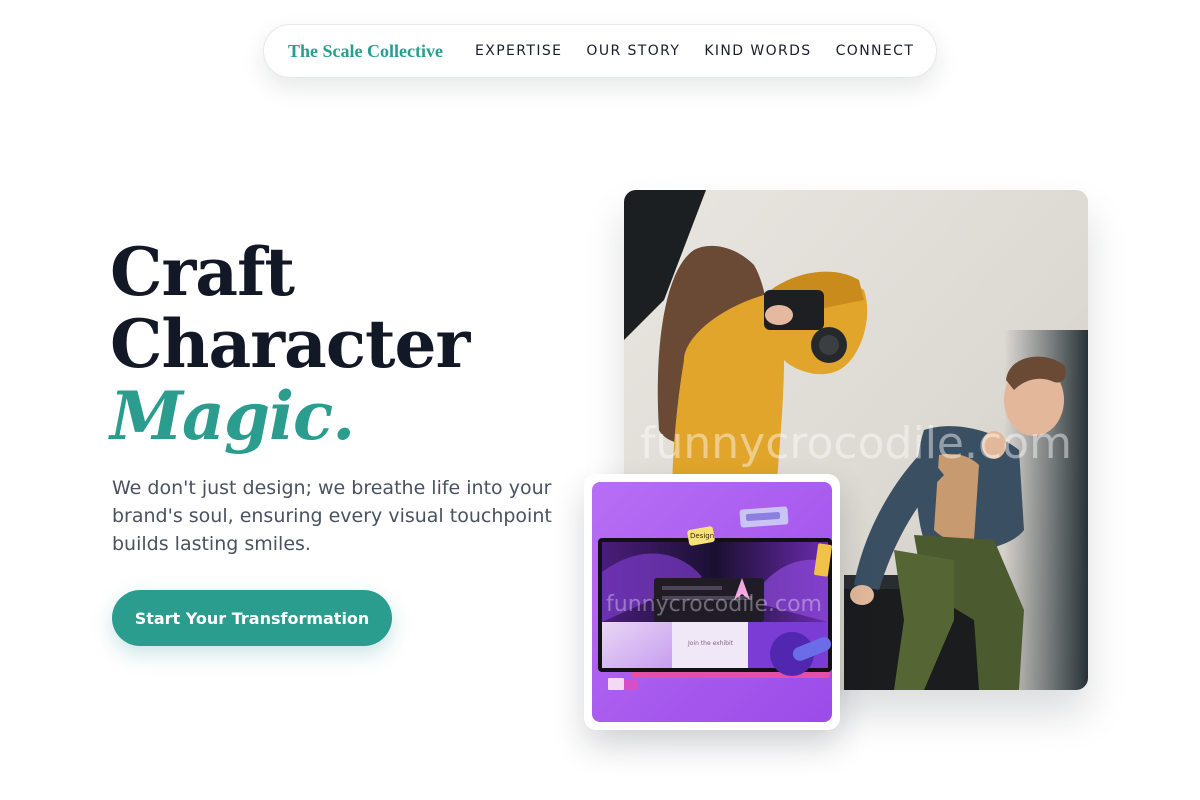 The width and height of the screenshot is (1200, 800). What do you see at coordinates (232, 416) in the screenshot?
I see `hero-title-accent: Magic.` at bounding box center [232, 416].